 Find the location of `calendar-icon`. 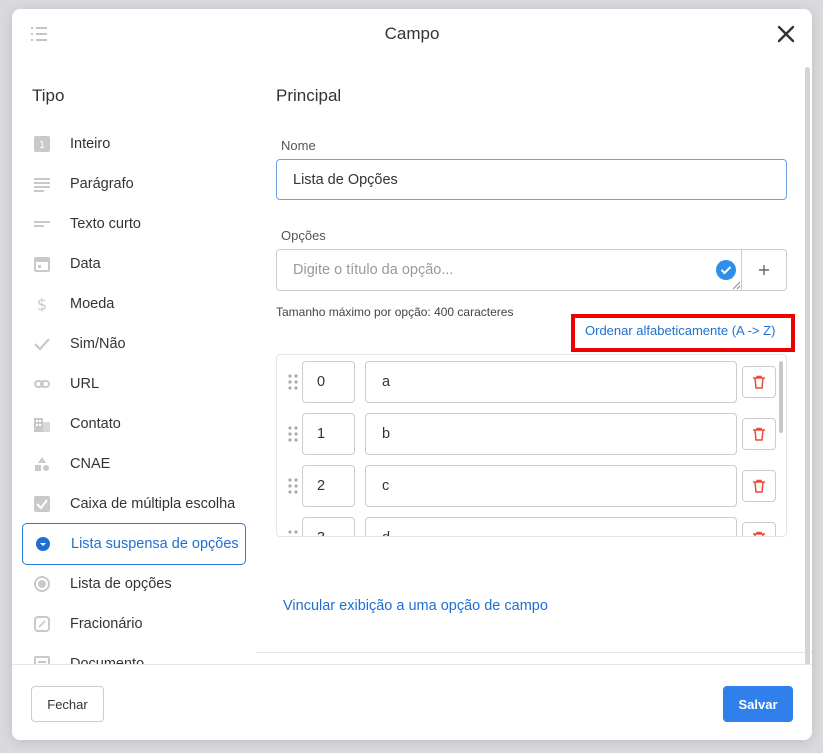

calendar-icon is located at coordinates (42, 264).